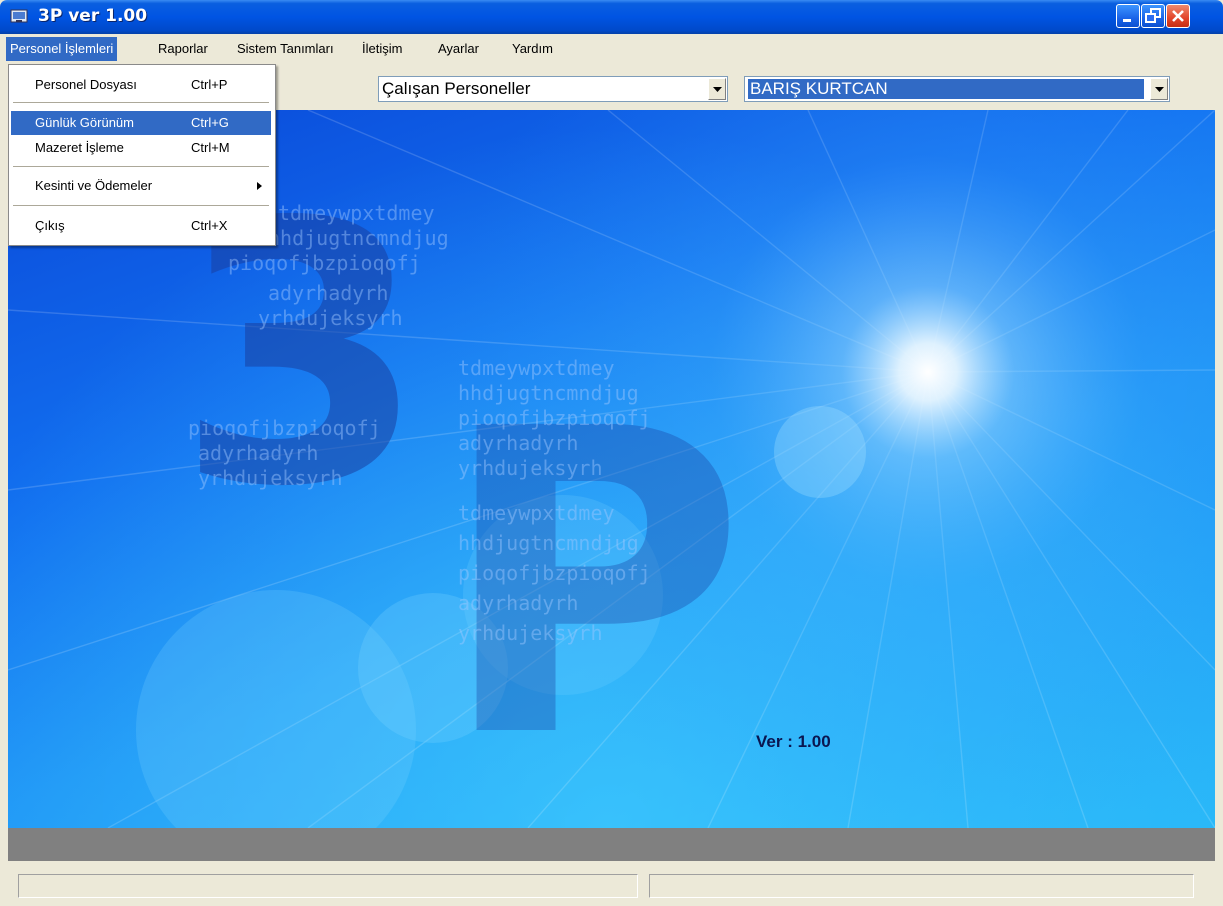  I want to click on menu-item-kesinti-ve-odemeler: Kesinti ve Ödemeler, so click(141, 186).